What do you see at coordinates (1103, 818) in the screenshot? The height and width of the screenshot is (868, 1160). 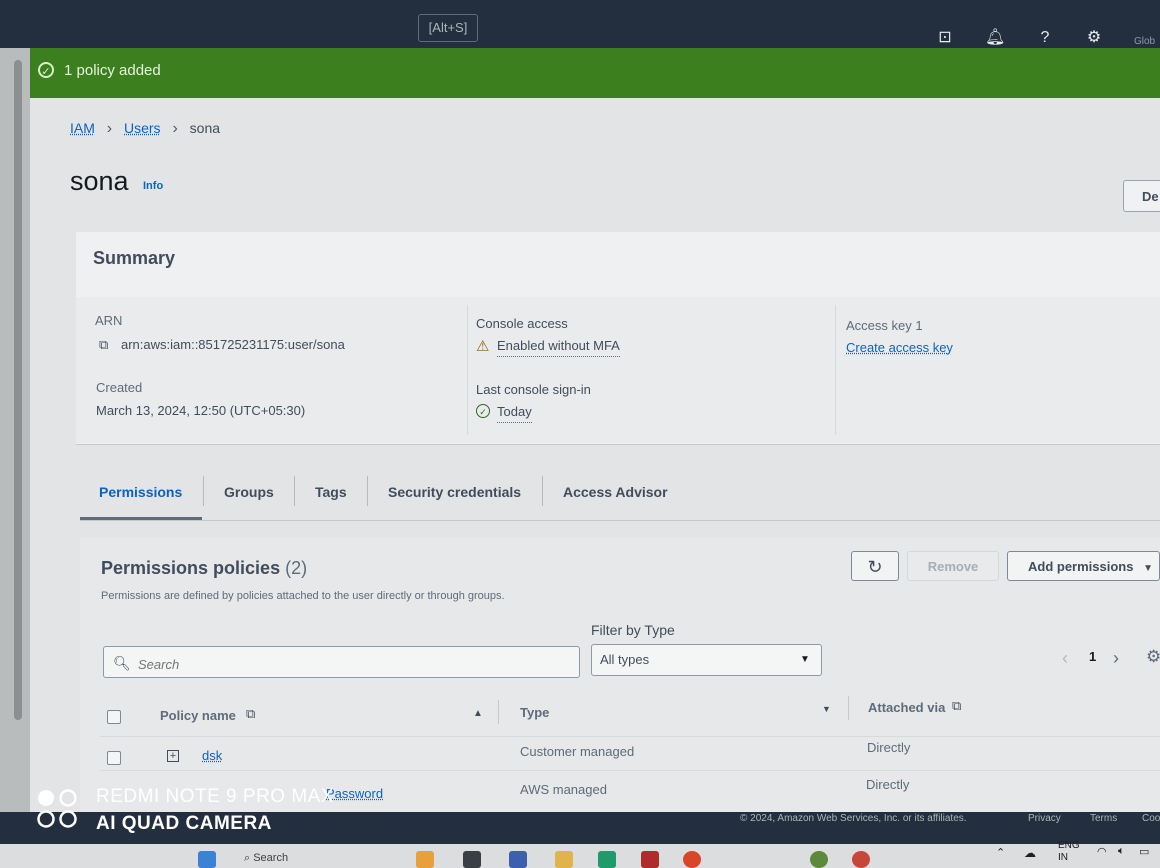 I see `footer-terms-link: Terms` at bounding box center [1103, 818].